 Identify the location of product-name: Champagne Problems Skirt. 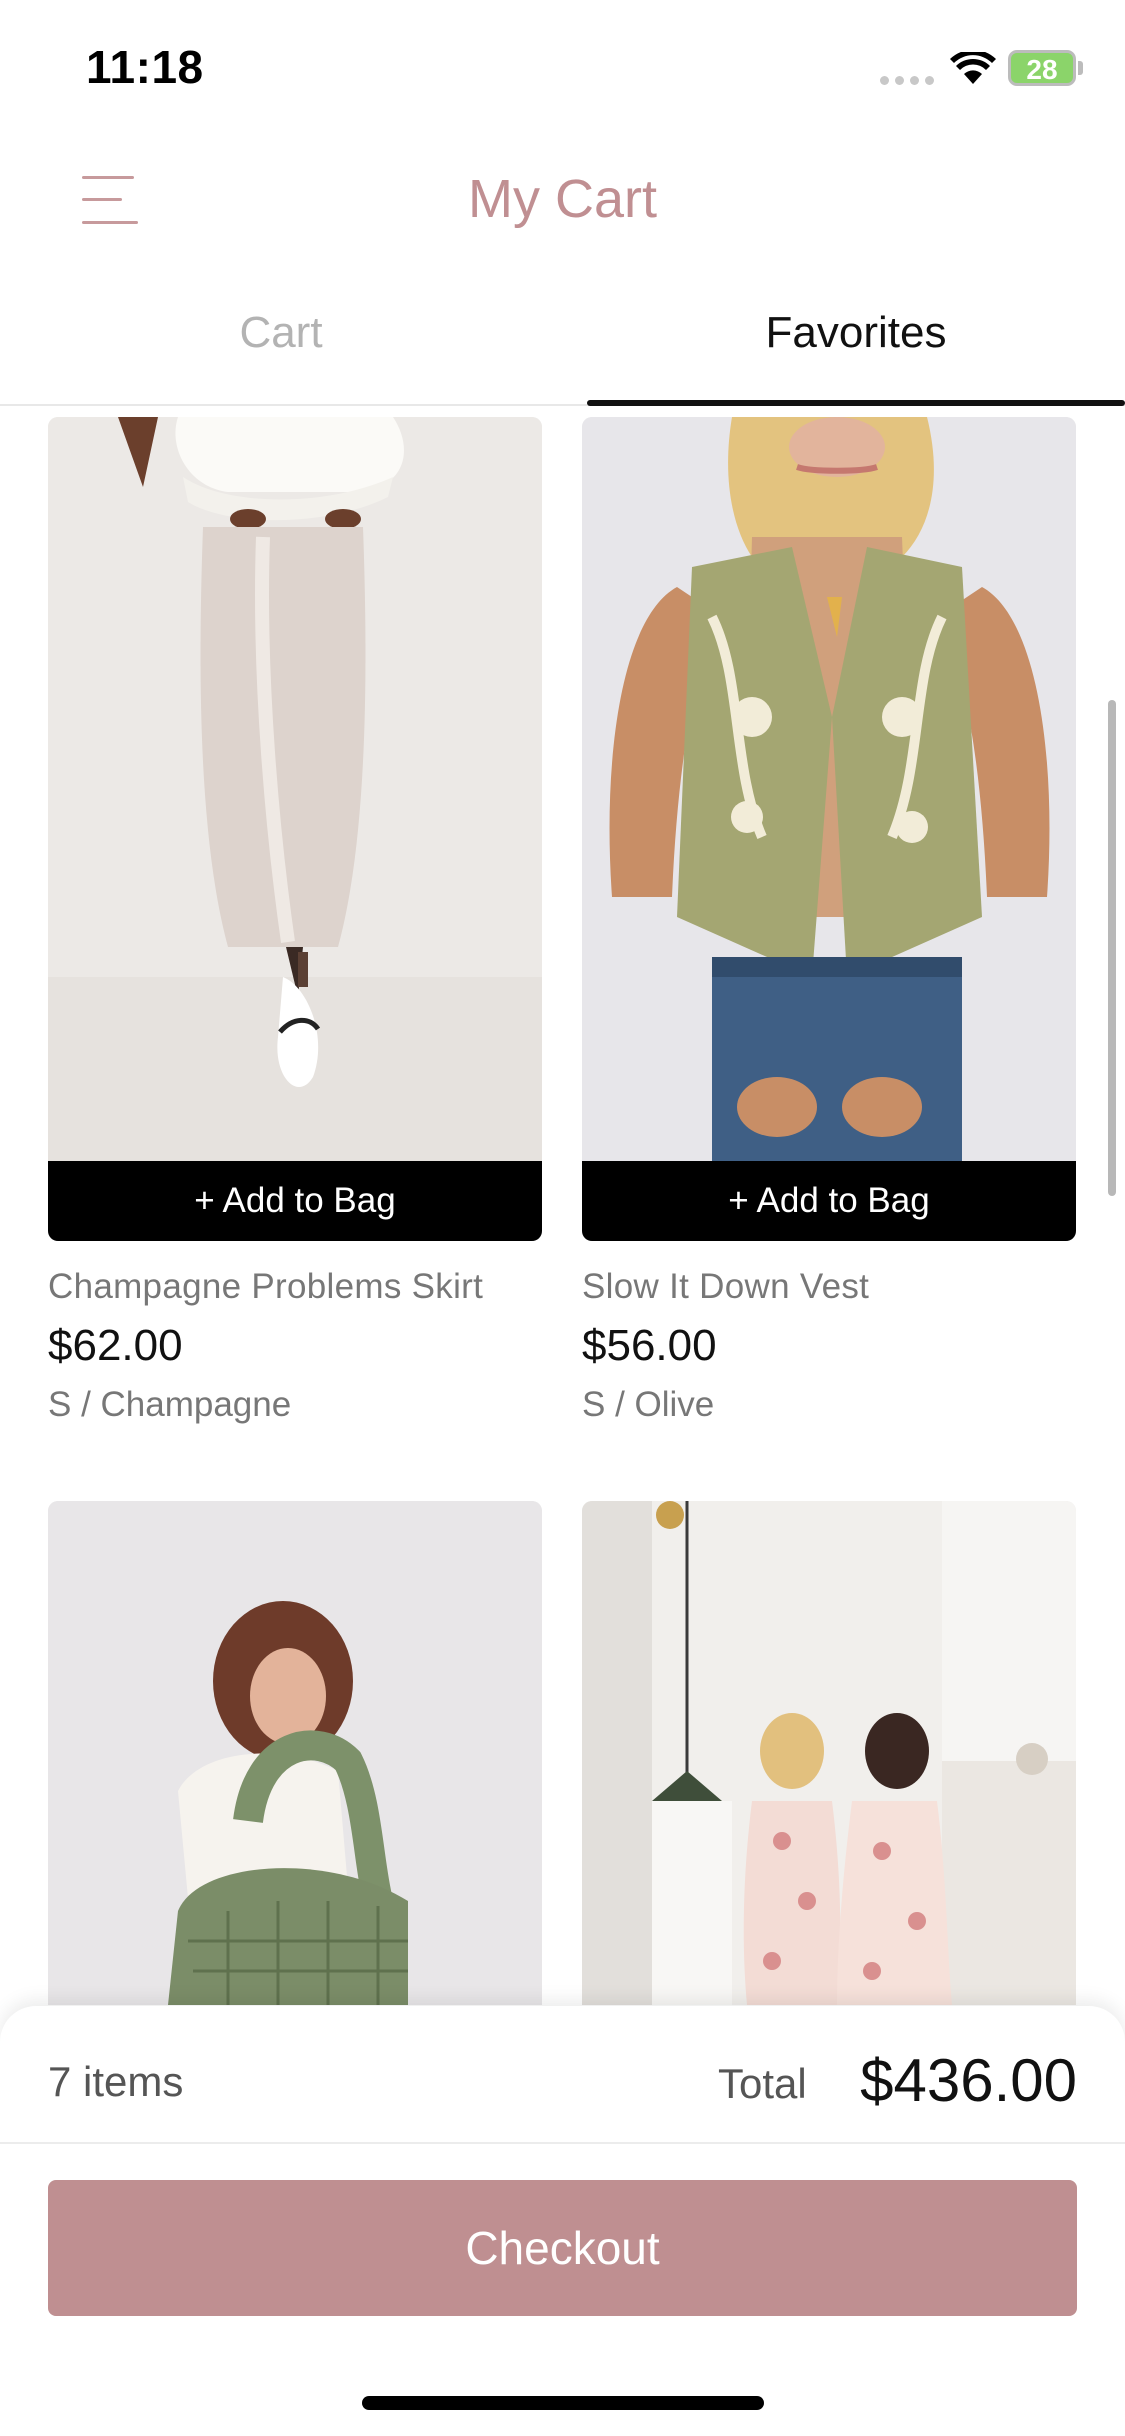
(295, 1287).